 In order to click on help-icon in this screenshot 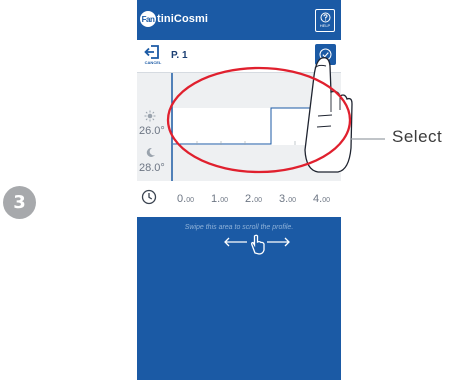, I will do `click(325, 17)`.